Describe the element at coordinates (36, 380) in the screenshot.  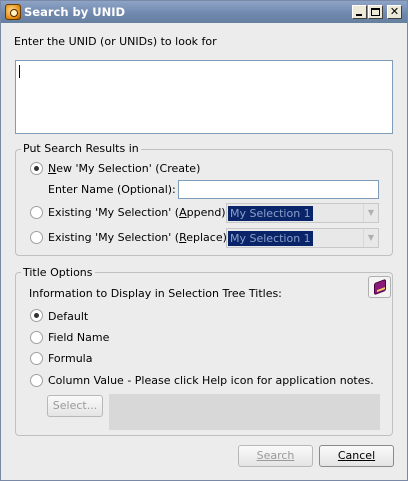
I see `title-column-value-radio` at that location.